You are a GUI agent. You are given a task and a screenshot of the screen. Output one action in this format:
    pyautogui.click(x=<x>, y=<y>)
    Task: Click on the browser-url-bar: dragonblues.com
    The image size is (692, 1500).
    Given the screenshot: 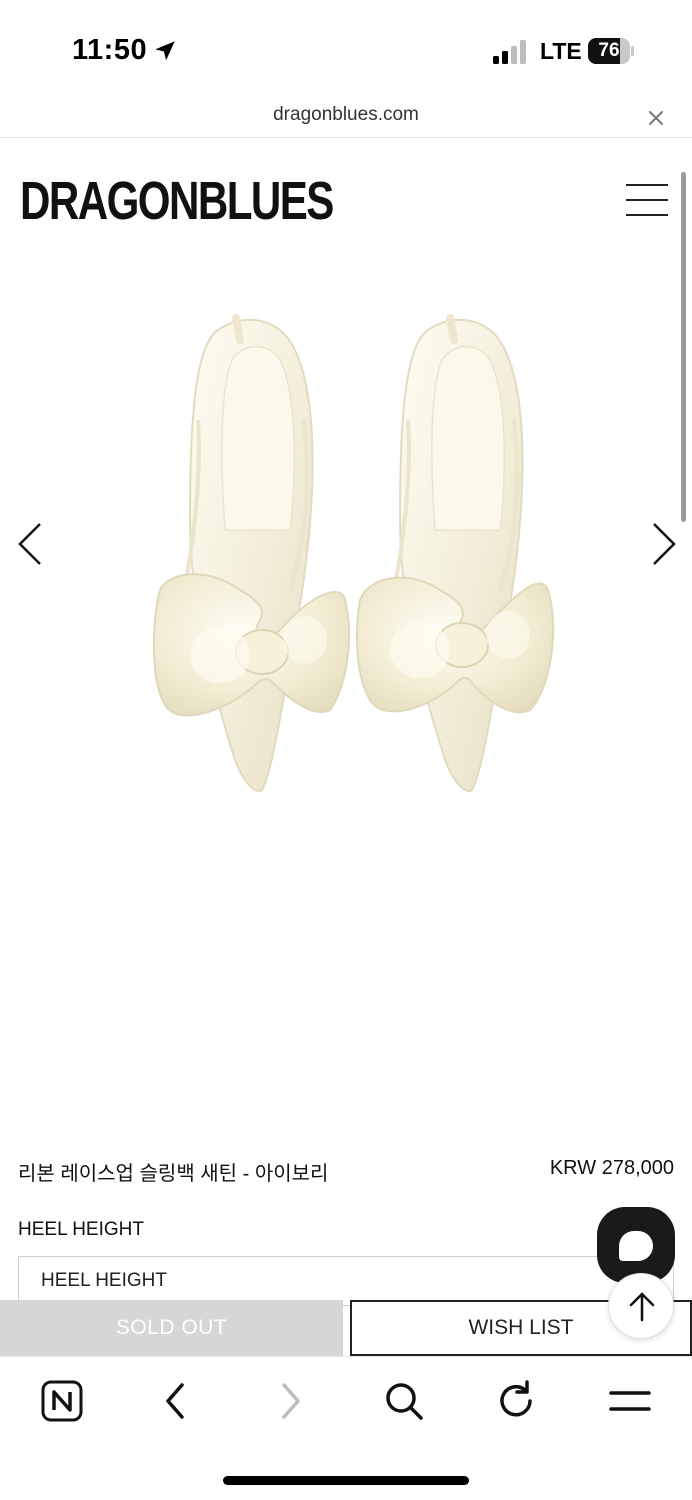 What is the action you would take?
    pyautogui.click(x=346, y=117)
    